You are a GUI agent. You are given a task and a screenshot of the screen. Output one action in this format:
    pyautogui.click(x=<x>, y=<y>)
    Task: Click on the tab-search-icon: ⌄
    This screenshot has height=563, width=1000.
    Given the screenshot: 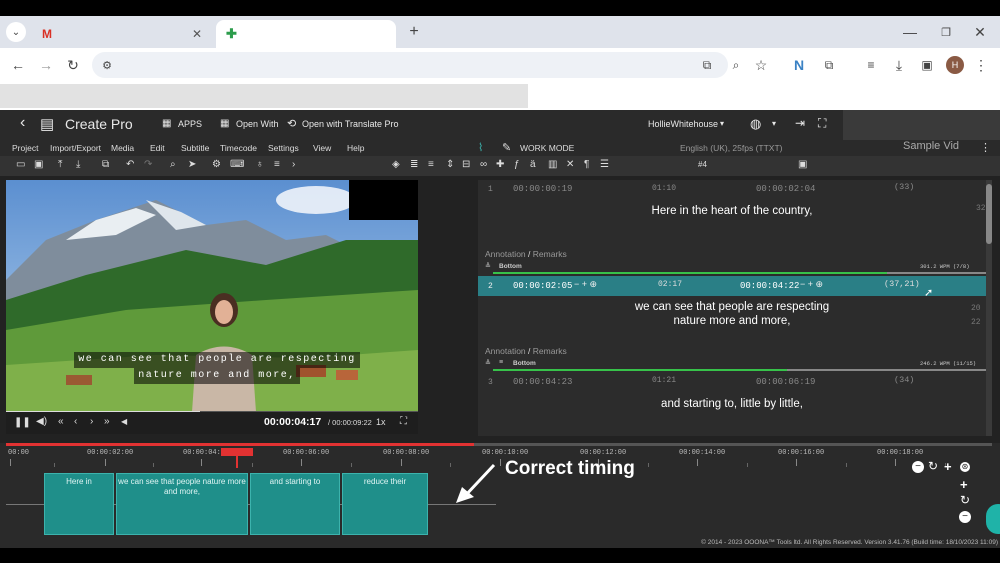 What is the action you would take?
    pyautogui.click(x=16, y=32)
    